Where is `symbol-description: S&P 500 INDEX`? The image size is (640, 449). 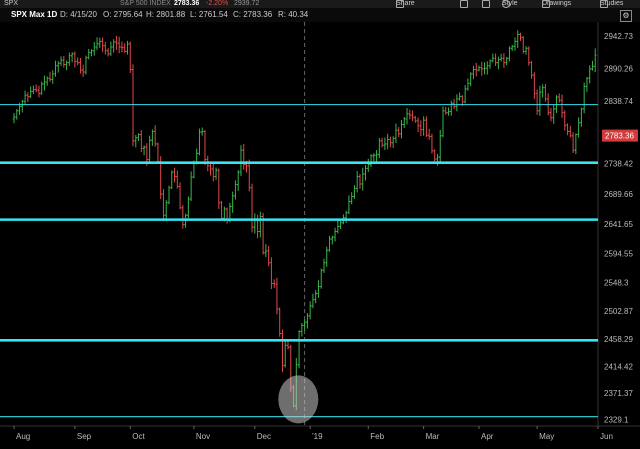 symbol-description: S&P 500 INDEX is located at coordinates (145, 3).